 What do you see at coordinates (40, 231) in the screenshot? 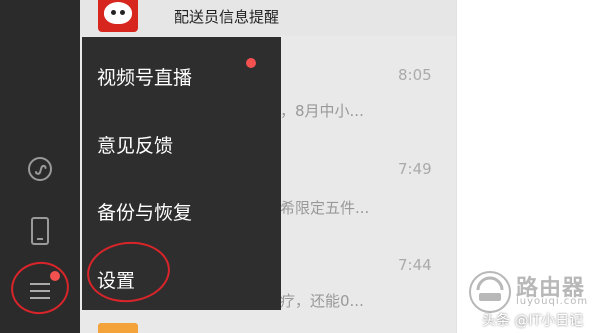
I see `phone-icon` at bounding box center [40, 231].